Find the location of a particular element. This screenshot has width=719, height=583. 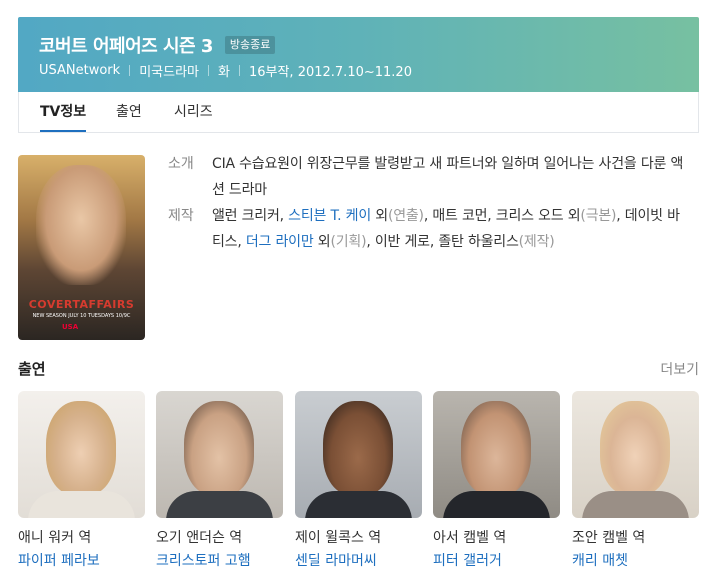

cast-actor-link: 크리스토퍼 고햄 is located at coordinates (219, 560).